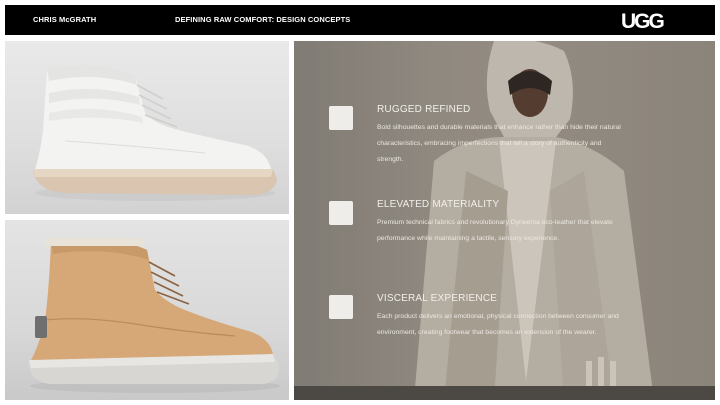  Describe the element at coordinates (155, 133) in the screenshot. I see `white-boot-illustration` at that location.